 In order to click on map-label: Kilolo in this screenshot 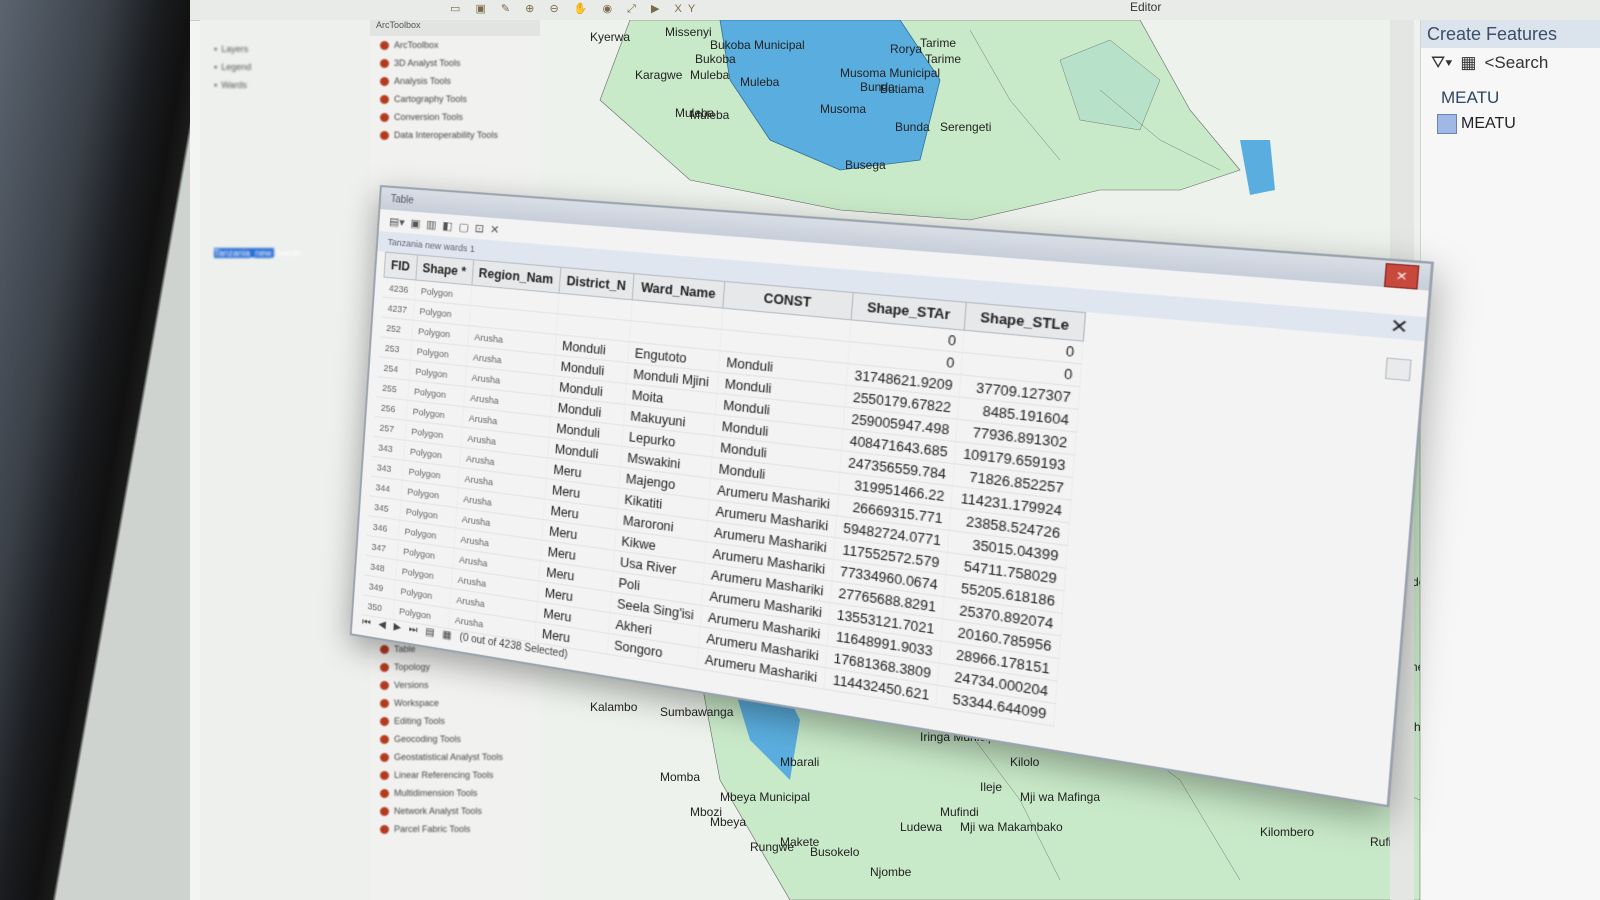, I will do `click(1025, 762)`.